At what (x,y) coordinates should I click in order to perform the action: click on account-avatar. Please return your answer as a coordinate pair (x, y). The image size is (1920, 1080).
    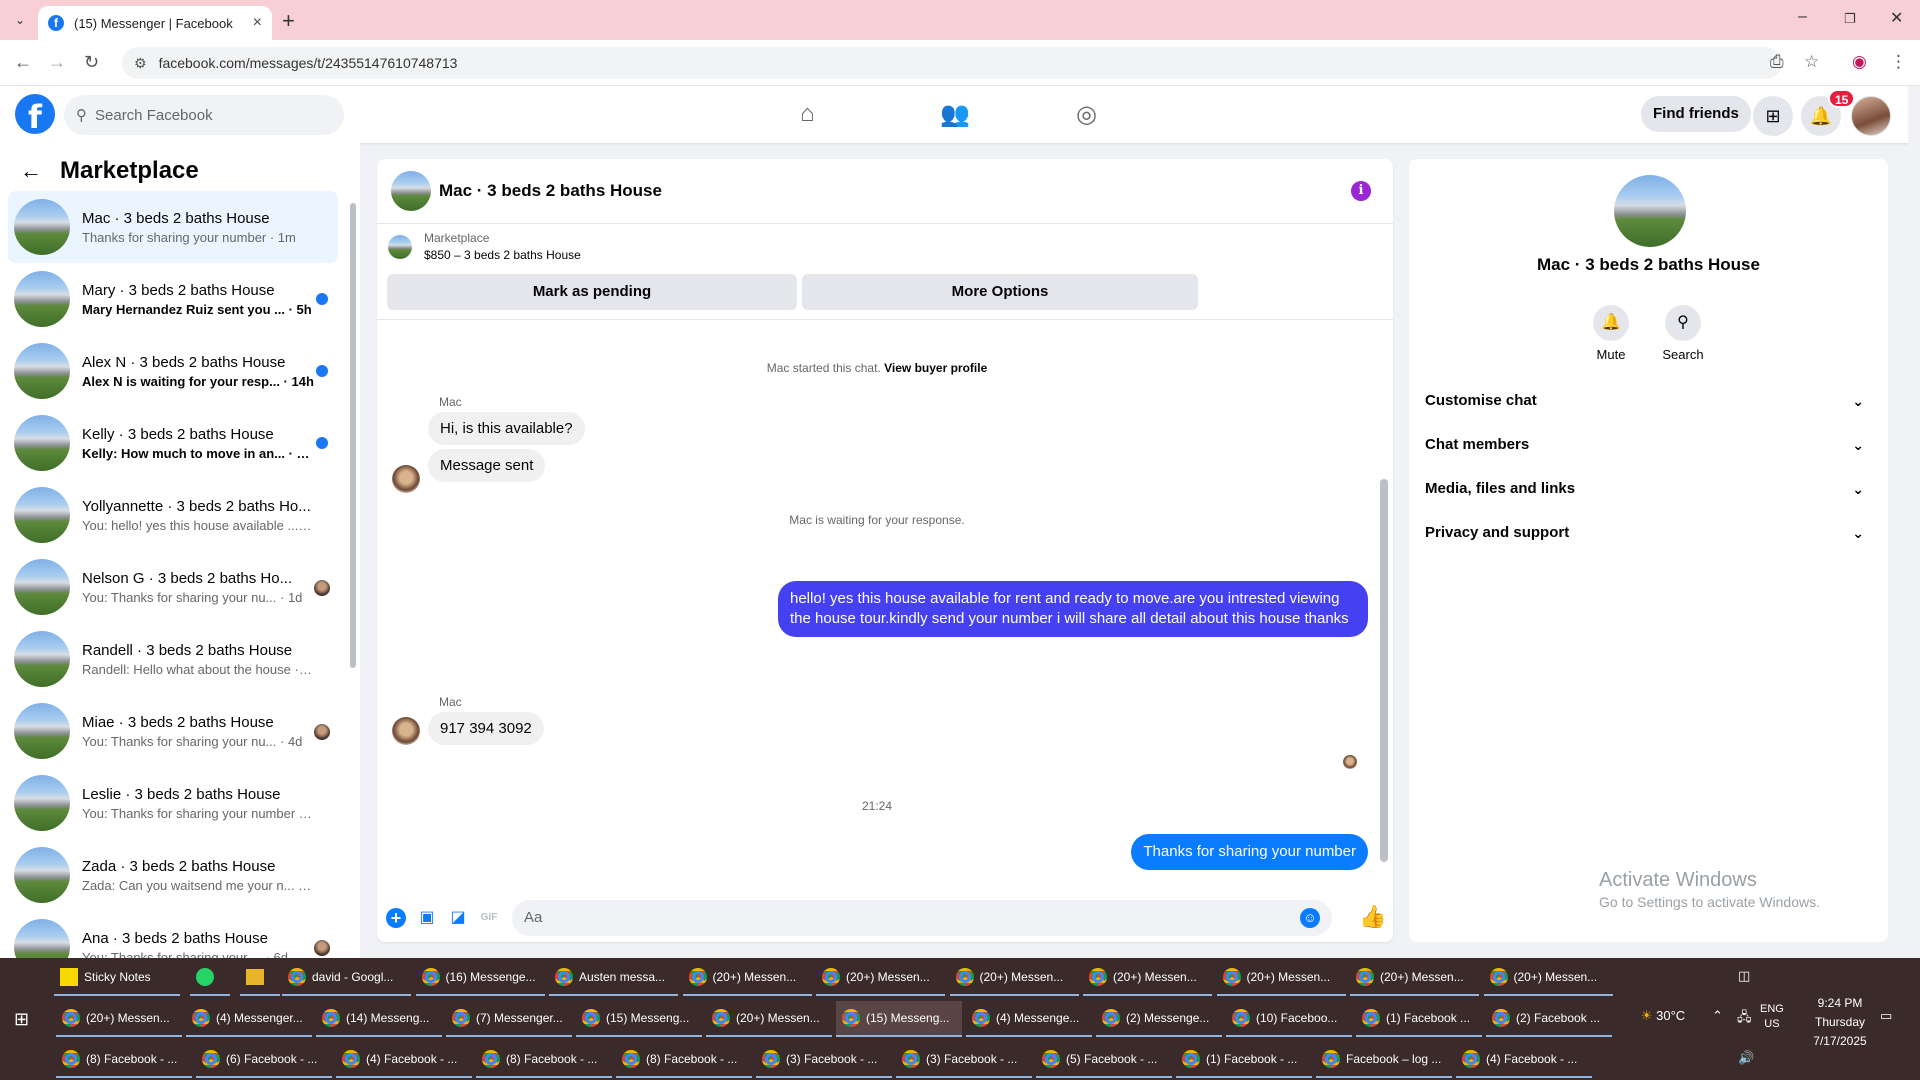
    Looking at the image, I should click on (1871, 116).